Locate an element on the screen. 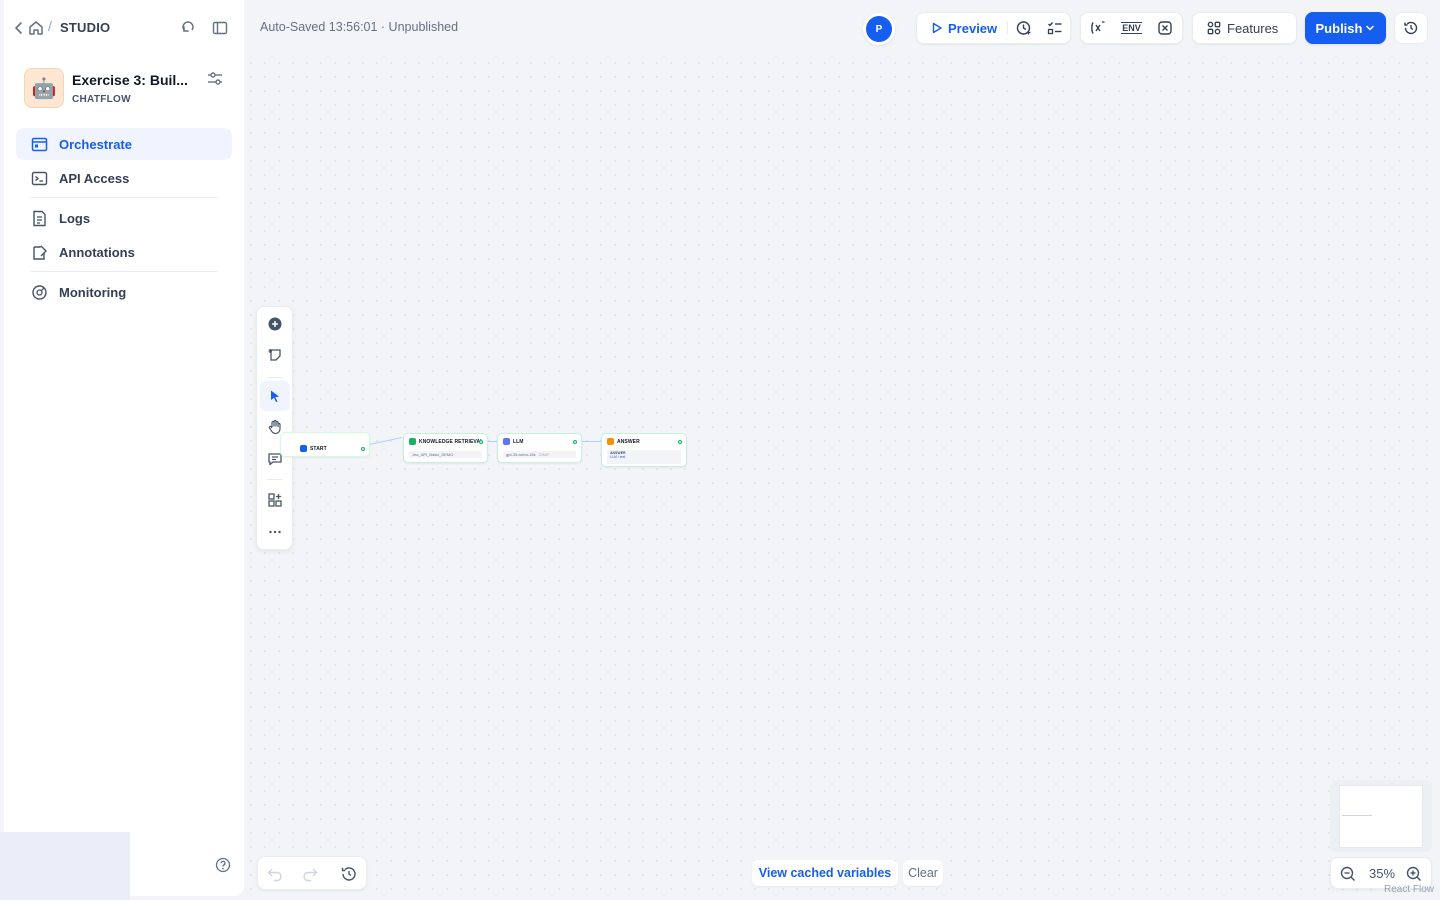 The height and width of the screenshot is (900, 1440). conversation-variable-icon is located at coordinates (1098, 27).